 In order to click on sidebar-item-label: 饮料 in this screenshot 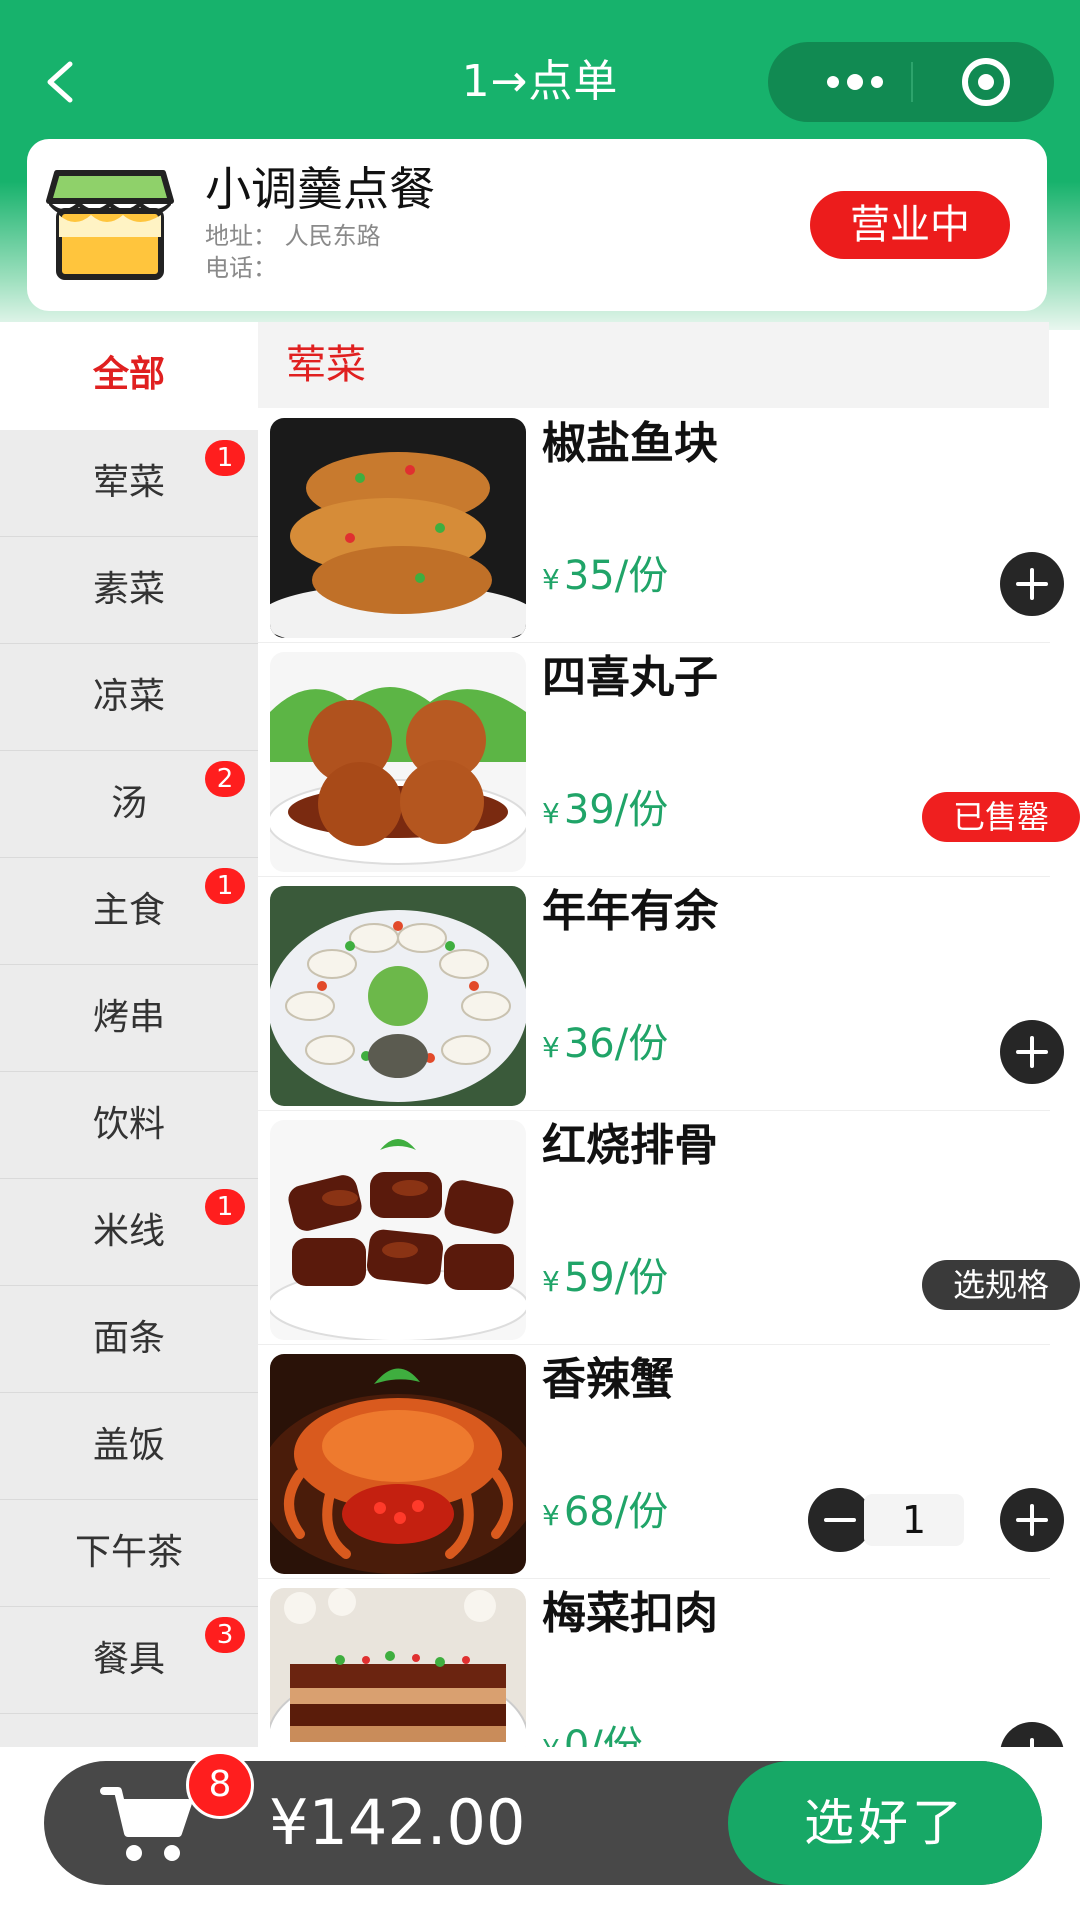, I will do `click(128, 1124)`.